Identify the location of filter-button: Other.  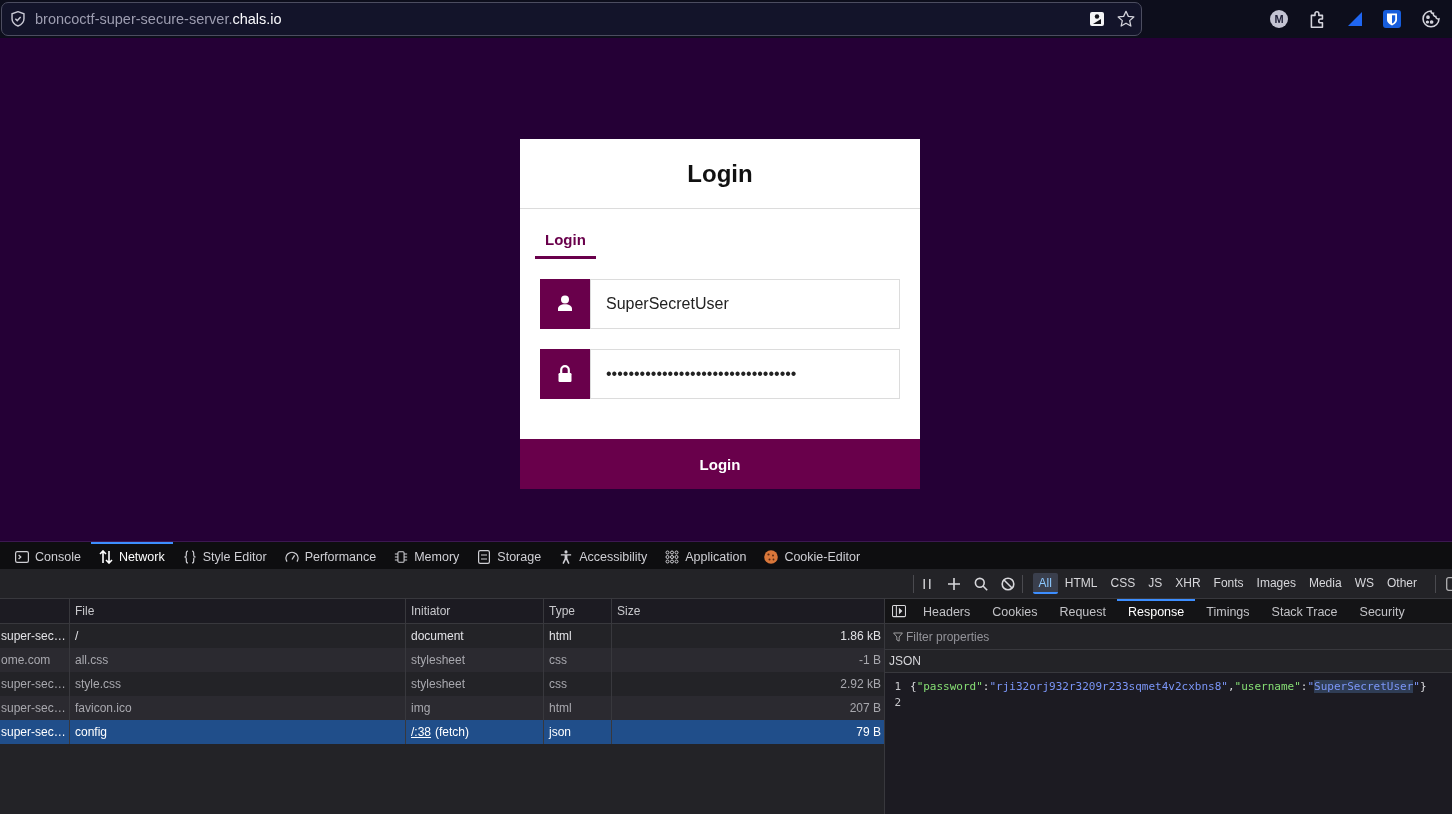
(1402, 583).